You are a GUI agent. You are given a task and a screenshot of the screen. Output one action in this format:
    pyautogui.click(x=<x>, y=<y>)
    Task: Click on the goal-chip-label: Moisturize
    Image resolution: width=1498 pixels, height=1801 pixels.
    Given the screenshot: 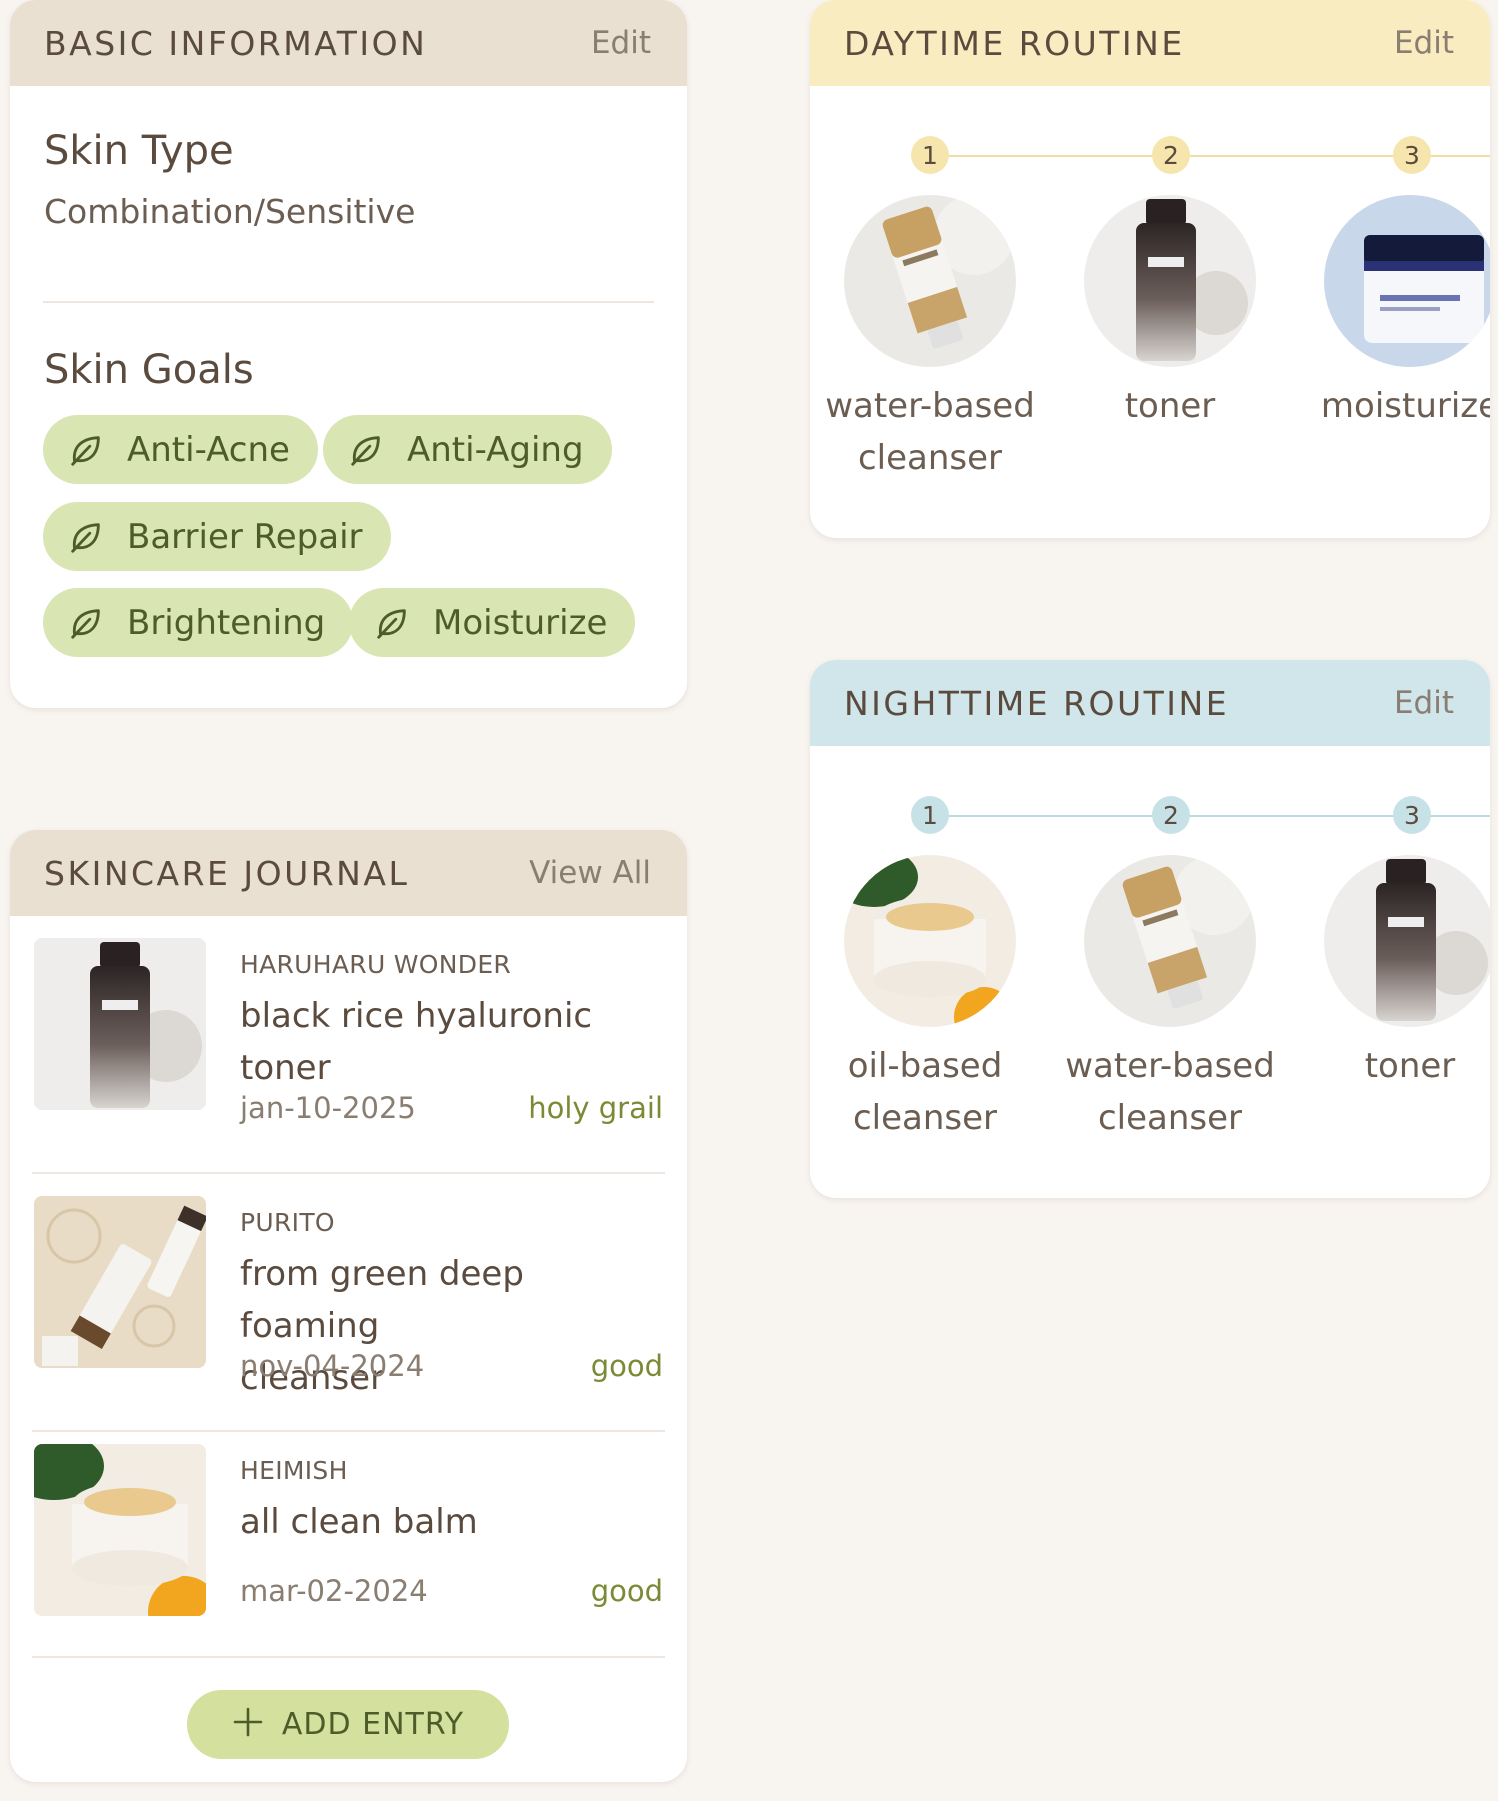 What is the action you would take?
    pyautogui.click(x=520, y=622)
    